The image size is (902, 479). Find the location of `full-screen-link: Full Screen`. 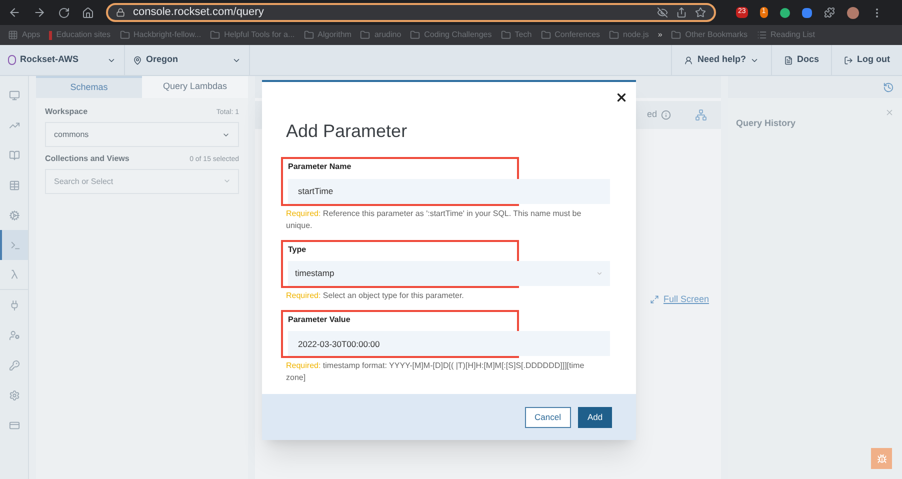

full-screen-link: Full Screen is located at coordinates (686, 299).